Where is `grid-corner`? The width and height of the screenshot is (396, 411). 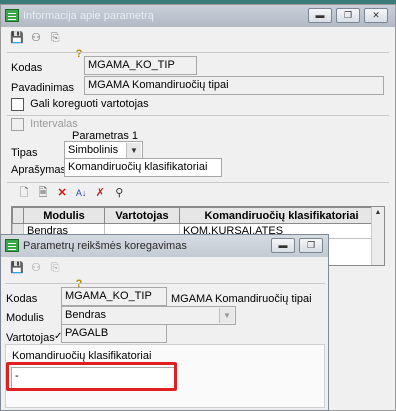 grid-corner is located at coordinates (18, 215).